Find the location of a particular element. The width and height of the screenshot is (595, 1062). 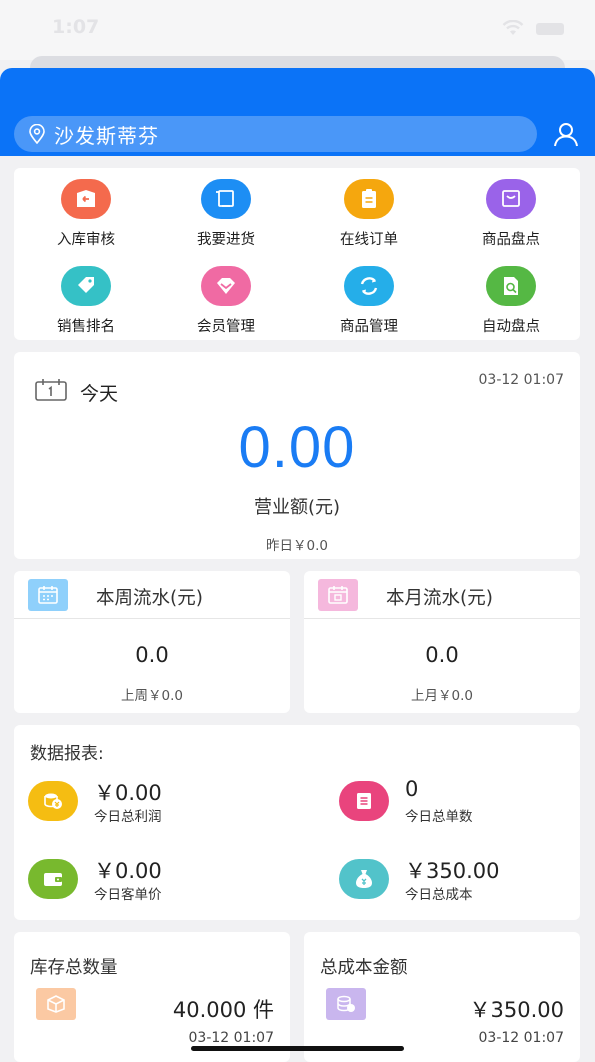

stat-total-profit: ￥0.00 今日总利润 is located at coordinates (158, 804).